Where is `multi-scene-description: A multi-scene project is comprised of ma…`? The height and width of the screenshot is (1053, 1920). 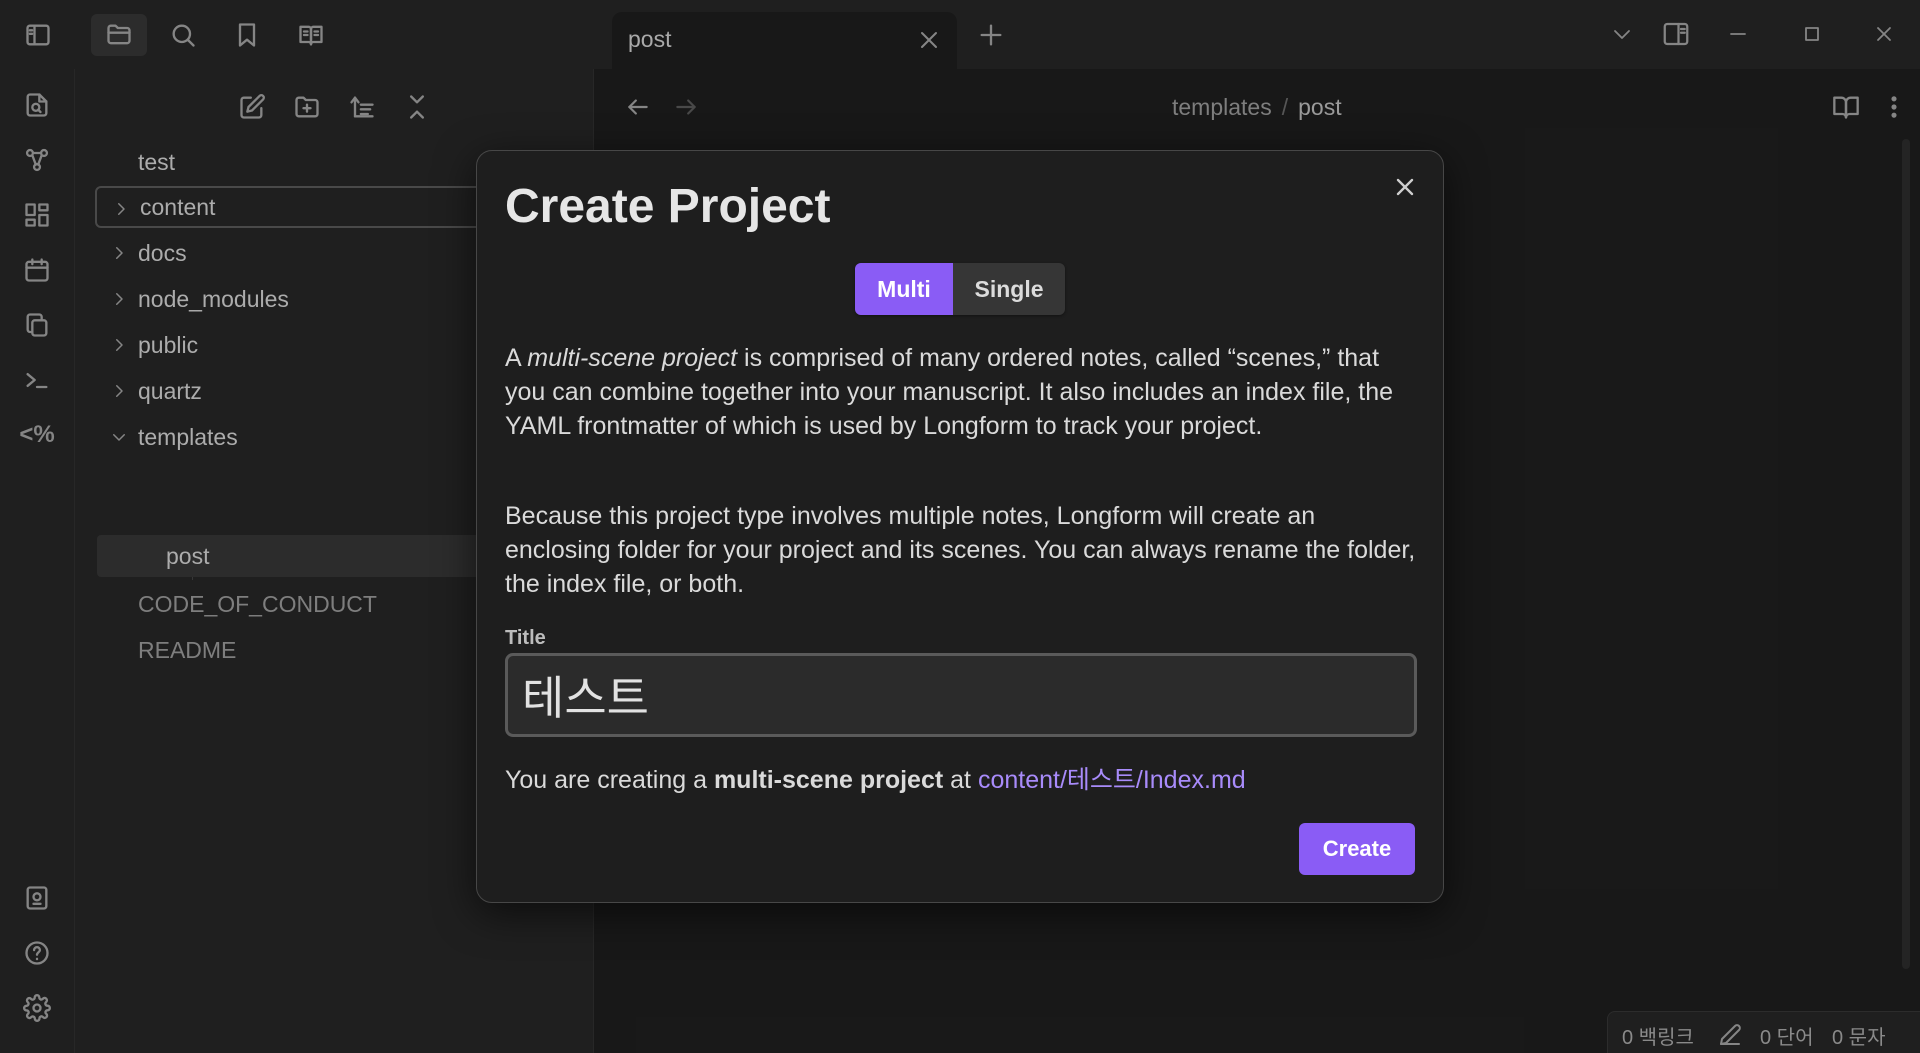
multi-scene-description: A multi-scene project is comprised of ma… is located at coordinates (964, 392).